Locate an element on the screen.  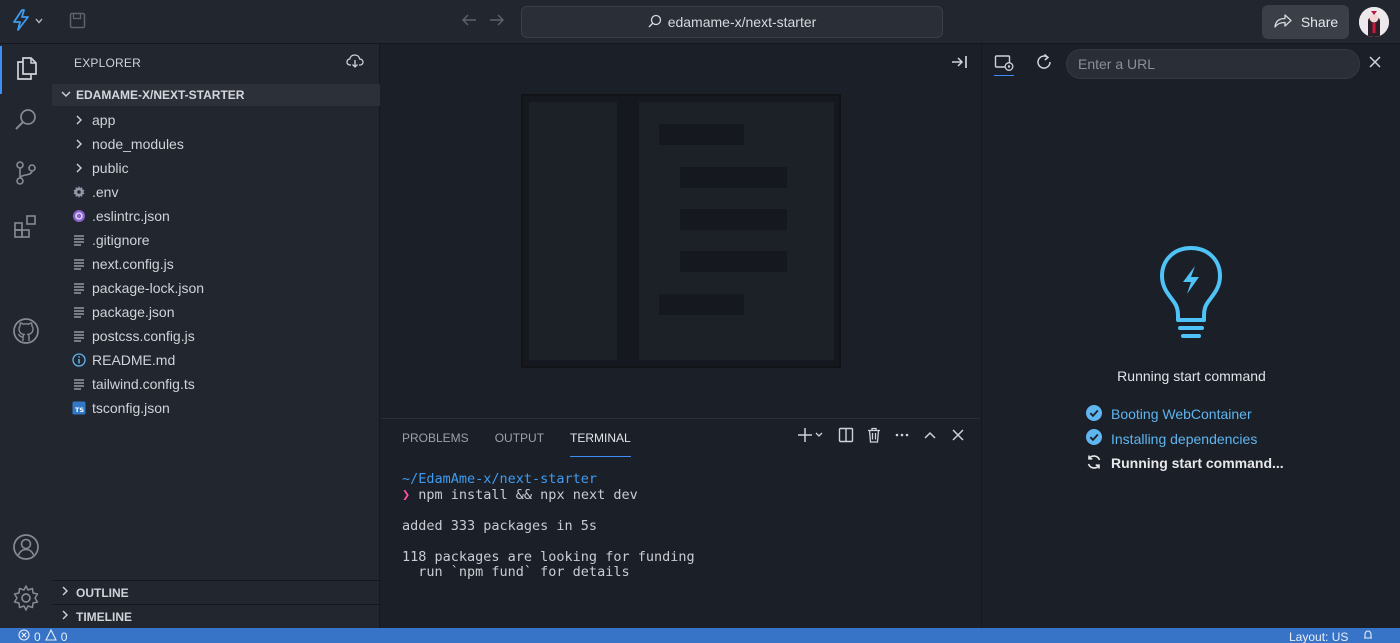
arrow-left-icon is located at coordinates (469, 22).